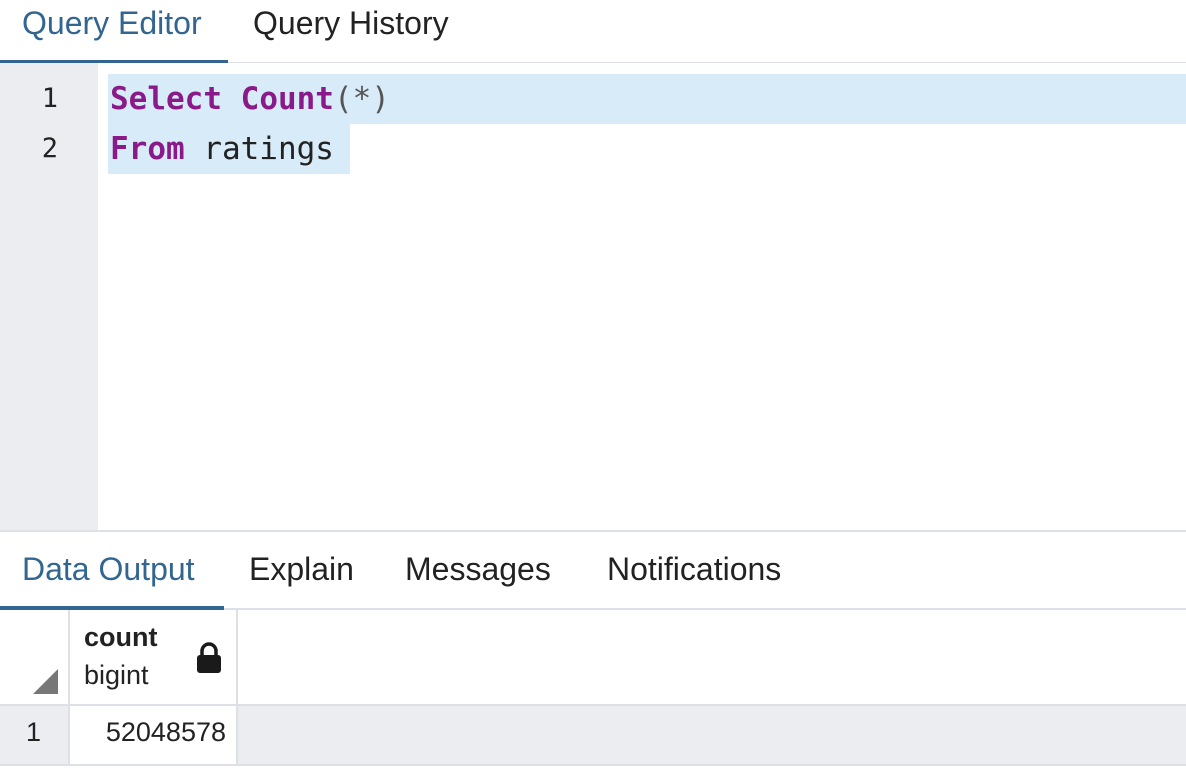 This screenshot has width=1186, height=772. What do you see at coordinates (166, 99) in the screenshot?
I see `sql-keyword: Select` at bounding box center [166, 99].